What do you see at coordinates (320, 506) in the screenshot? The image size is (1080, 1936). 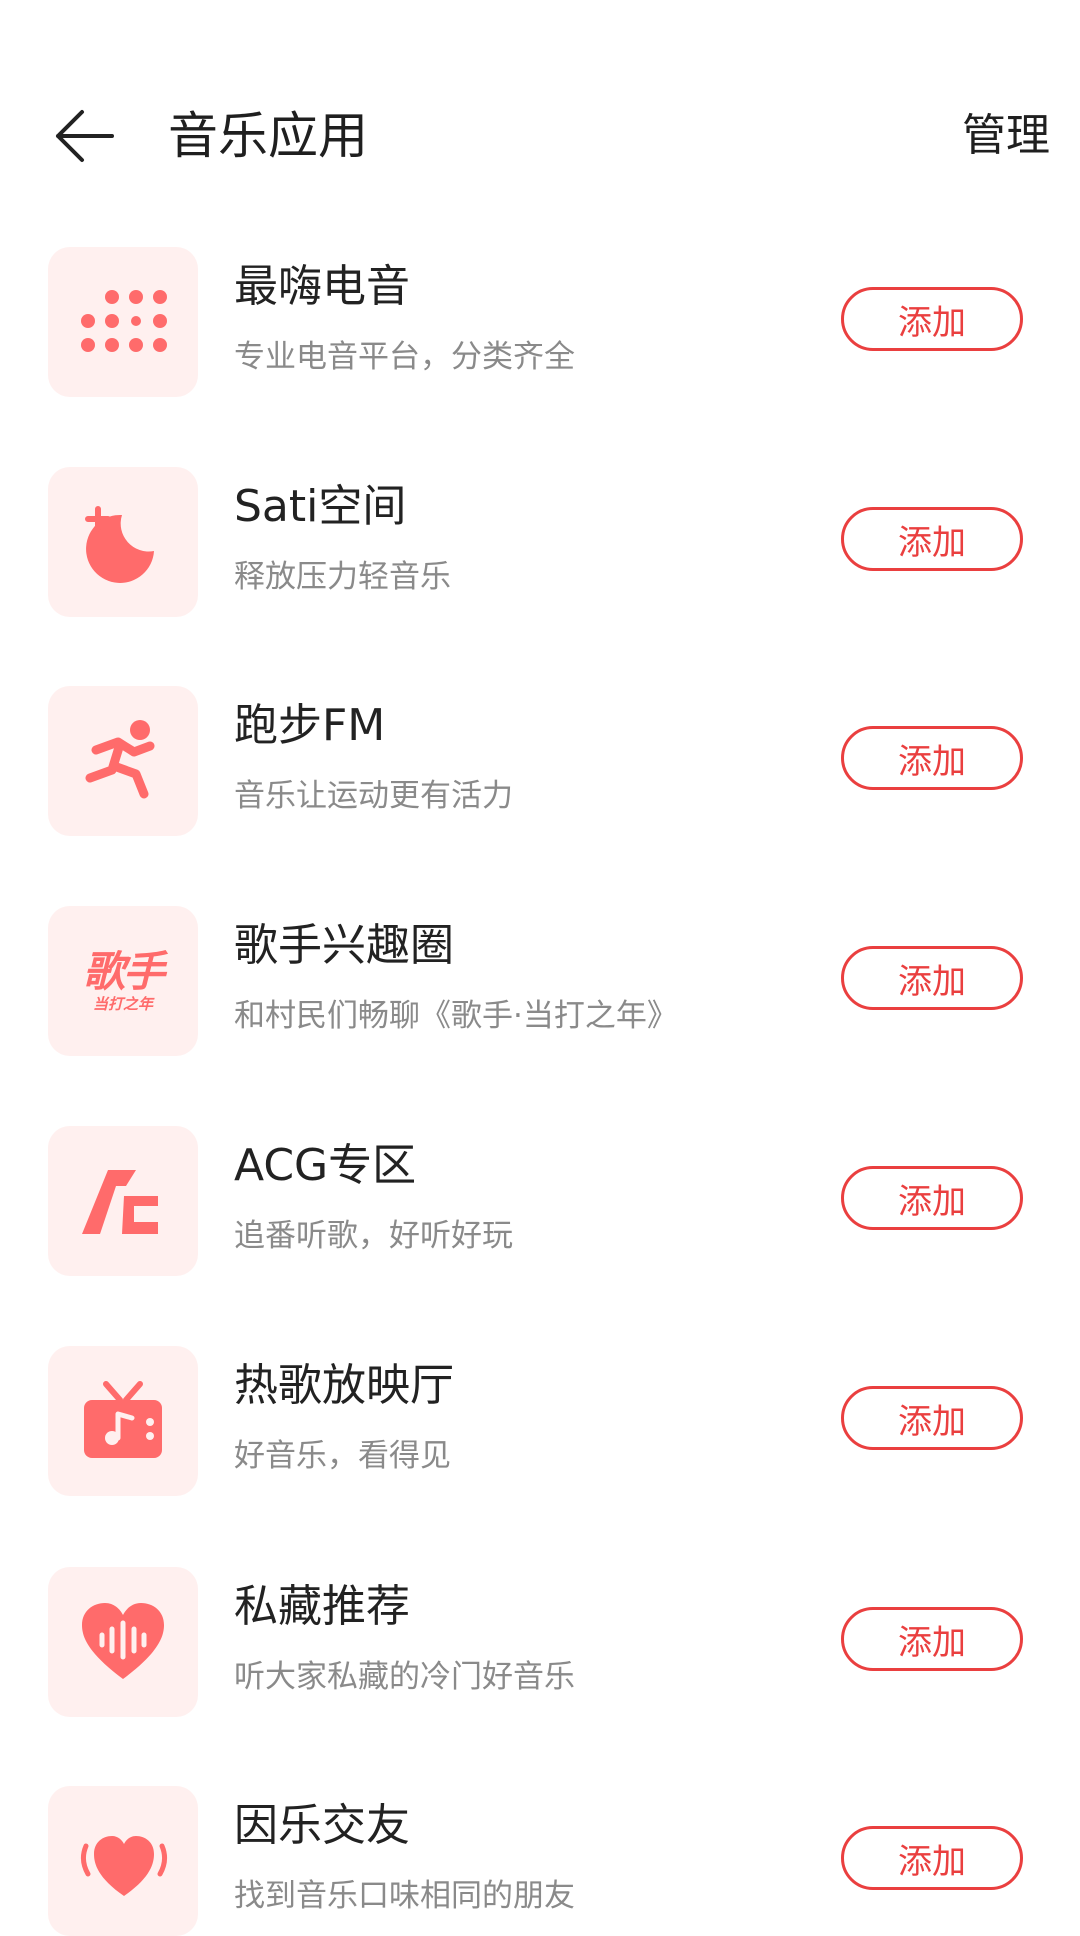 I see `app-name: Sati空间` at bounding box center [320, 506].